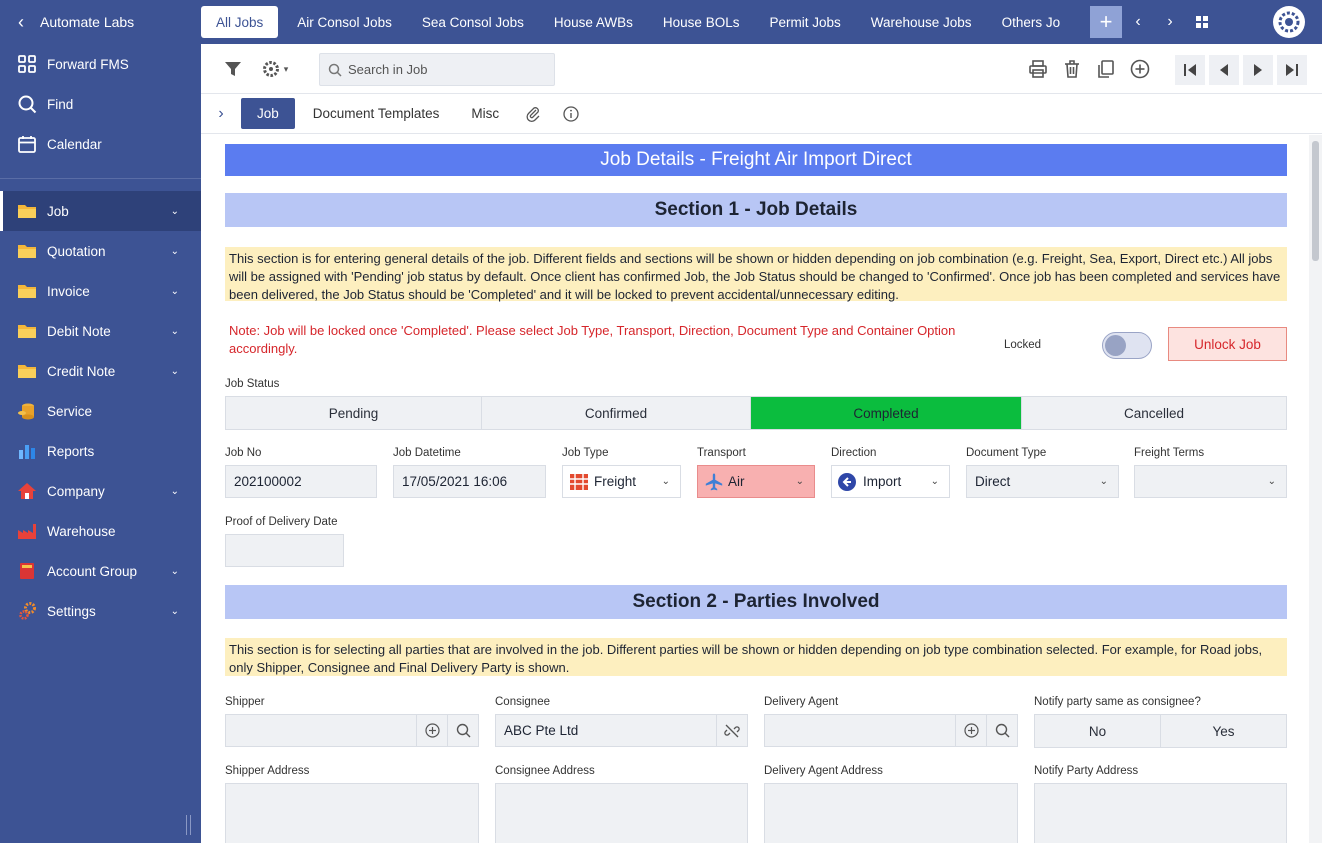  What do you see at coordinates (1106, 22) in the screenshot?
I see `add-tab-button: +` at bounding box center [1106, 22].